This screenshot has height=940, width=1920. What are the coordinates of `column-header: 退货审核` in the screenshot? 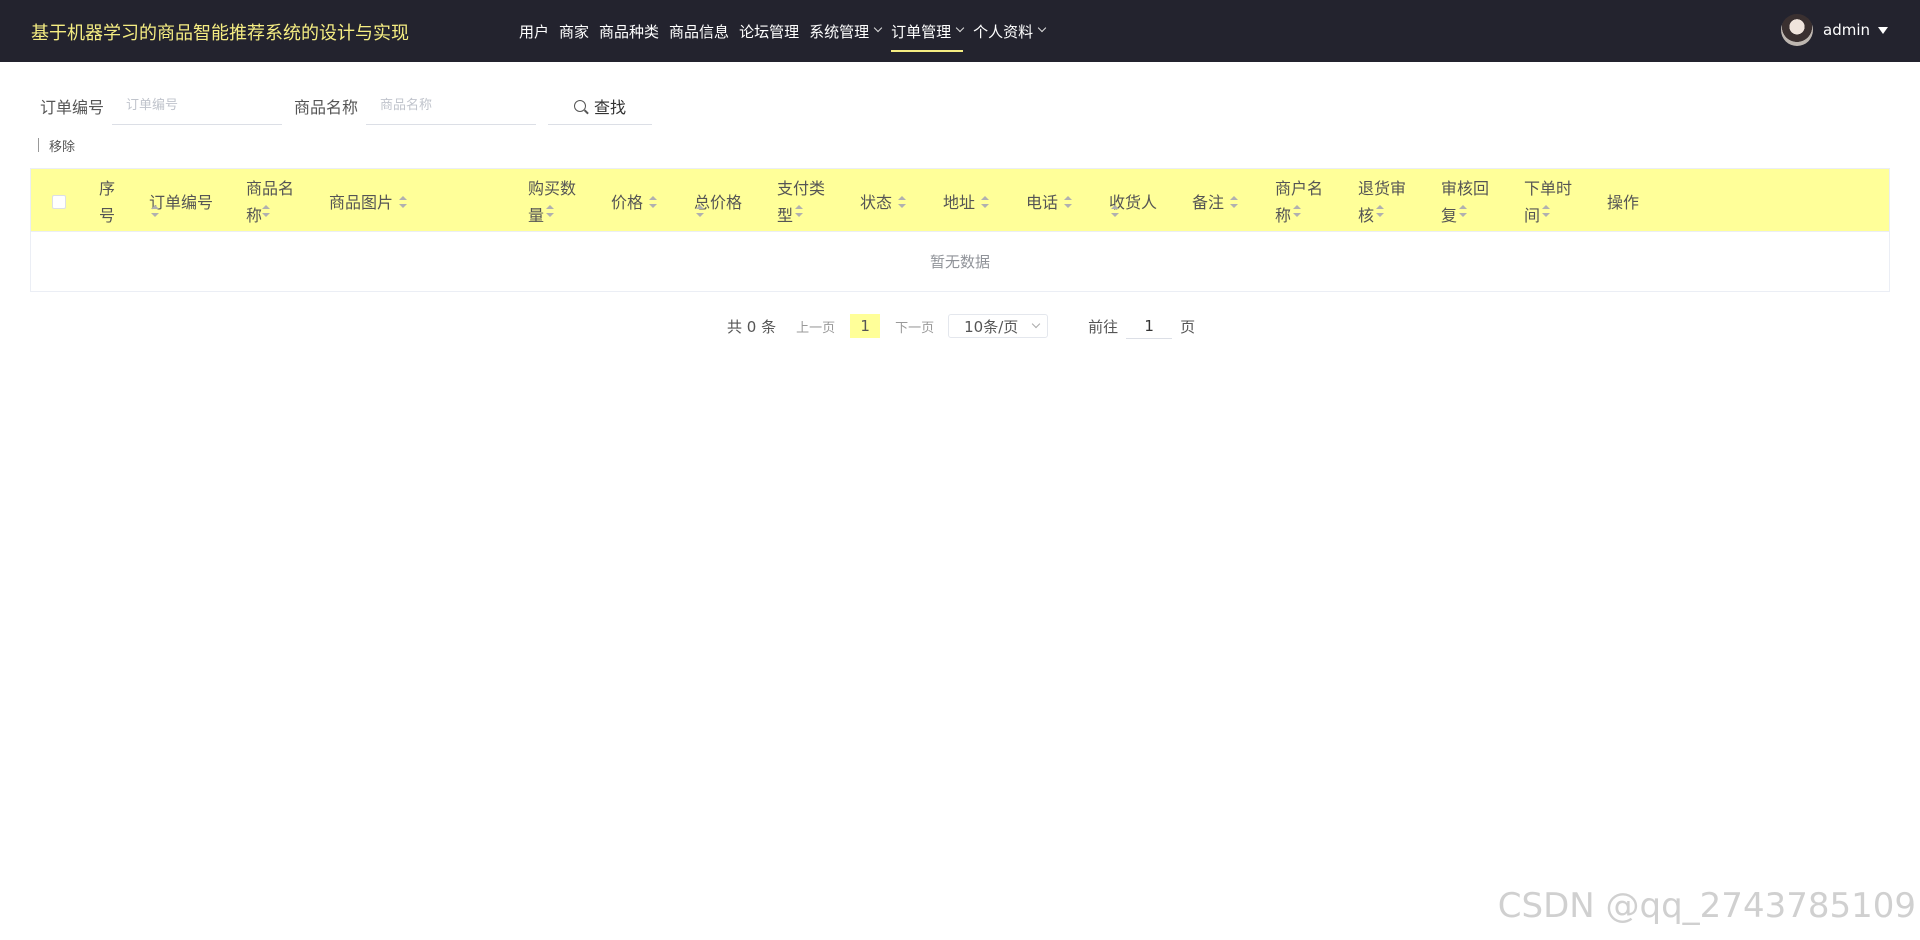 It's located at (1387, 200).